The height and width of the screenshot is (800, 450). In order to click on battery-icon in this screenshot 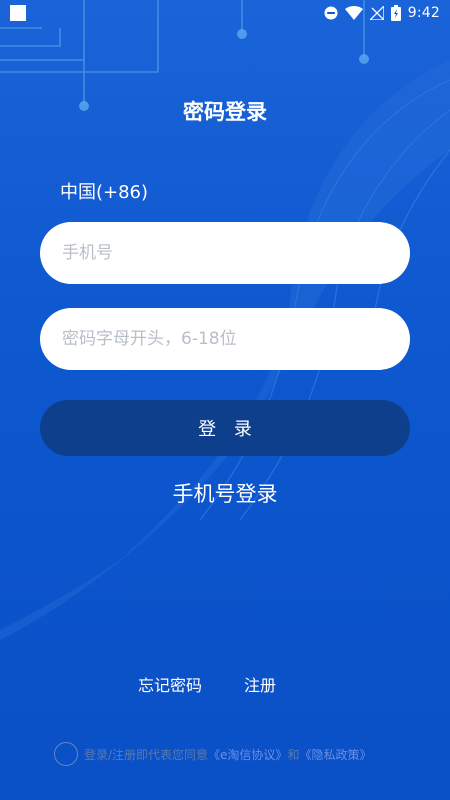, I will do `click(395, 13)`.